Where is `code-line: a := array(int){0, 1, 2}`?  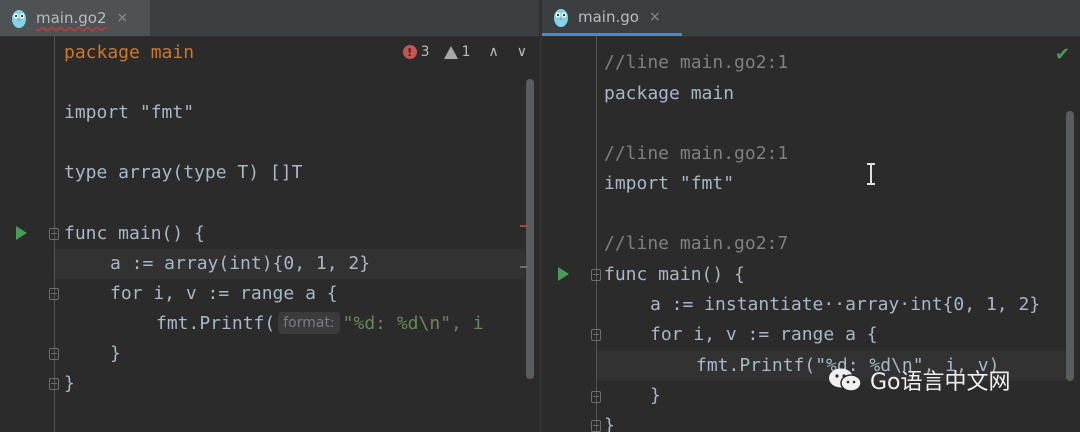
code-line: a := array(int){0, 1, 2} is located at coordinates (240, 263).